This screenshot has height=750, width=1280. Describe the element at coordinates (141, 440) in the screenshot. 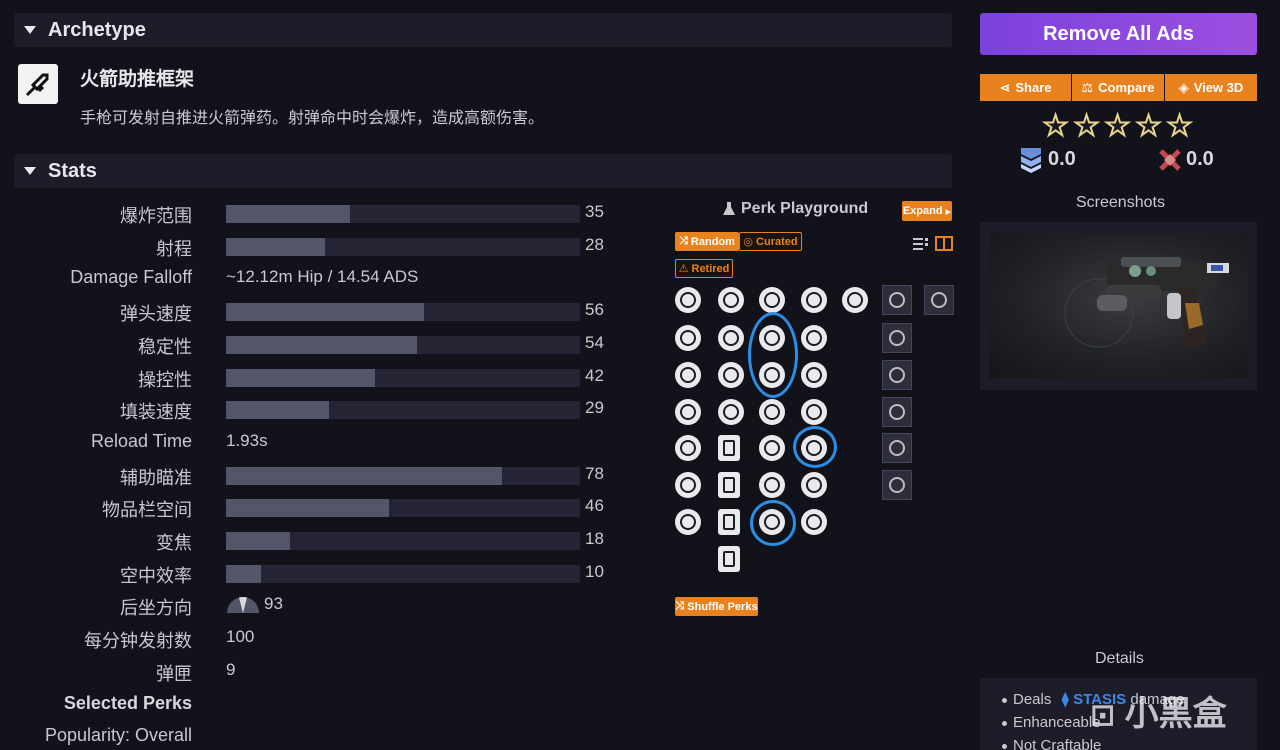

I see `stat-label: Reload Time` at that location.